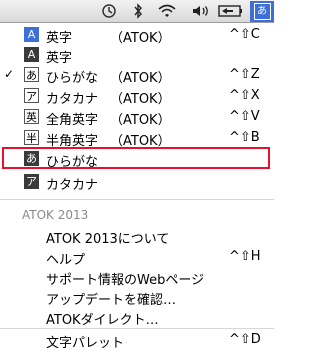 Image resolution: width=320 pixels, height=351 pixels. I want to click on menu-item-help: ヘルプ ^⇧H, so click(137, 257).